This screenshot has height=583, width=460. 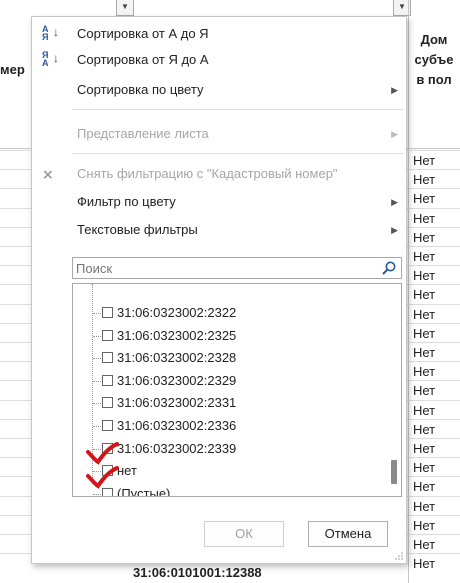 I want to click on menu-item-label: Сортировка от Я до А, so click(x=143, y=59).